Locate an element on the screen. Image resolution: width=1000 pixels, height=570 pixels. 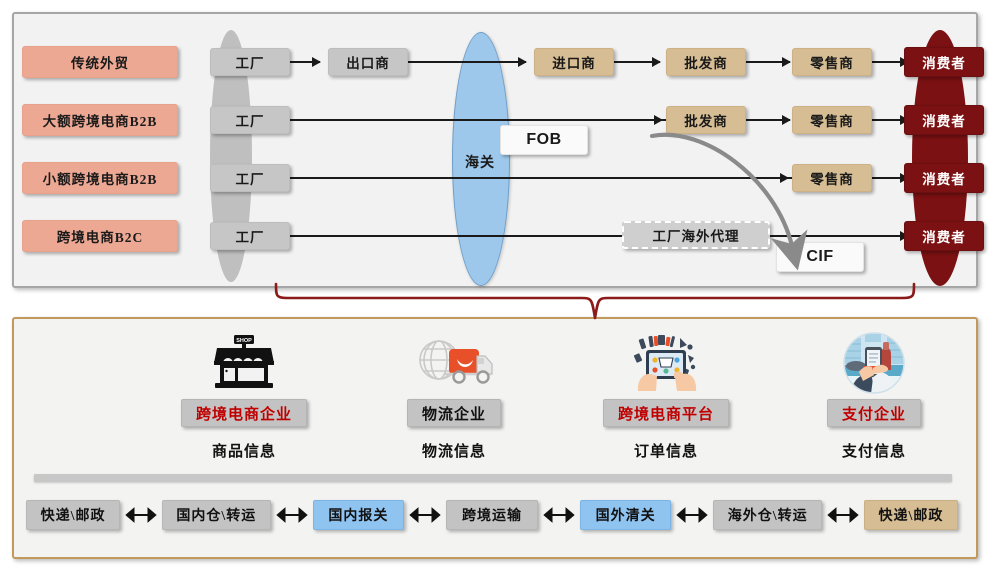
entity-ecommerce-enterprise: SHOP 跨境电商企业 商品信息 is located at coordinates (244, 396).